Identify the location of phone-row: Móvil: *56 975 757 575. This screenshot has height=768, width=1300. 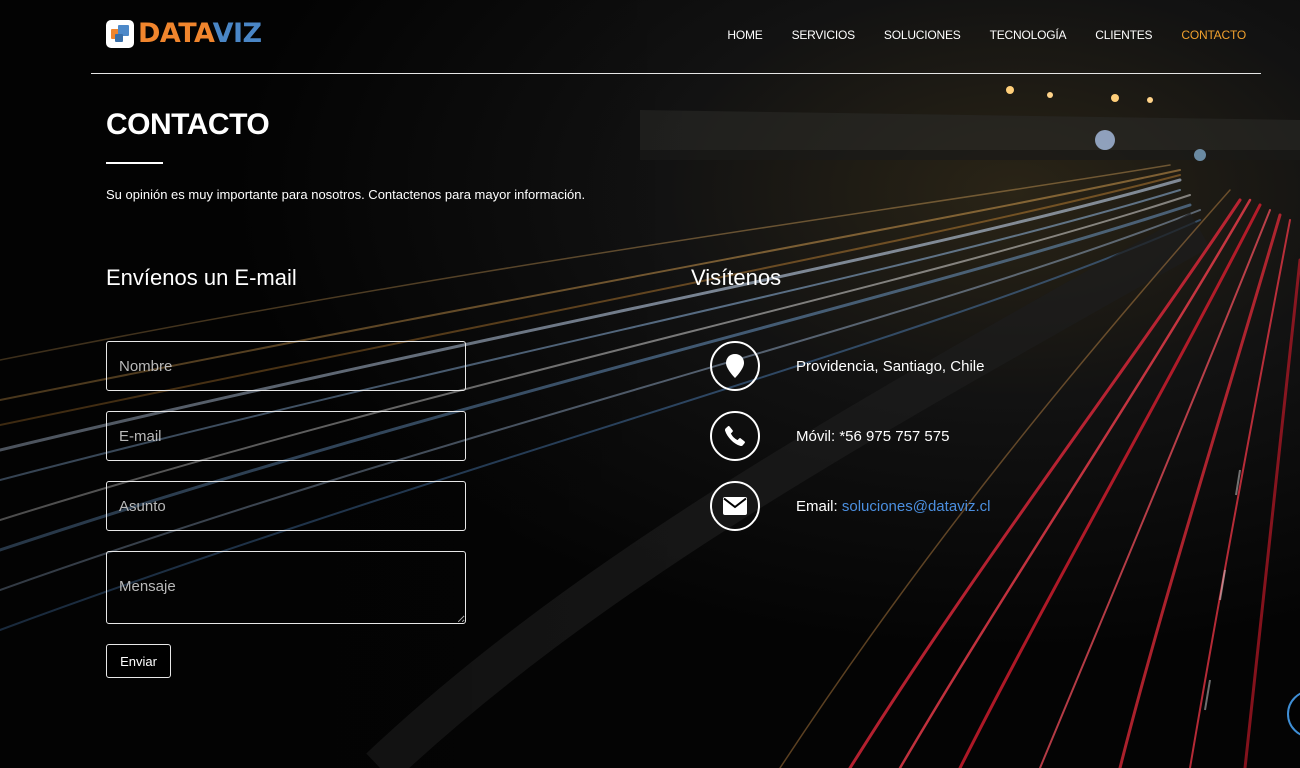
(829, 436).